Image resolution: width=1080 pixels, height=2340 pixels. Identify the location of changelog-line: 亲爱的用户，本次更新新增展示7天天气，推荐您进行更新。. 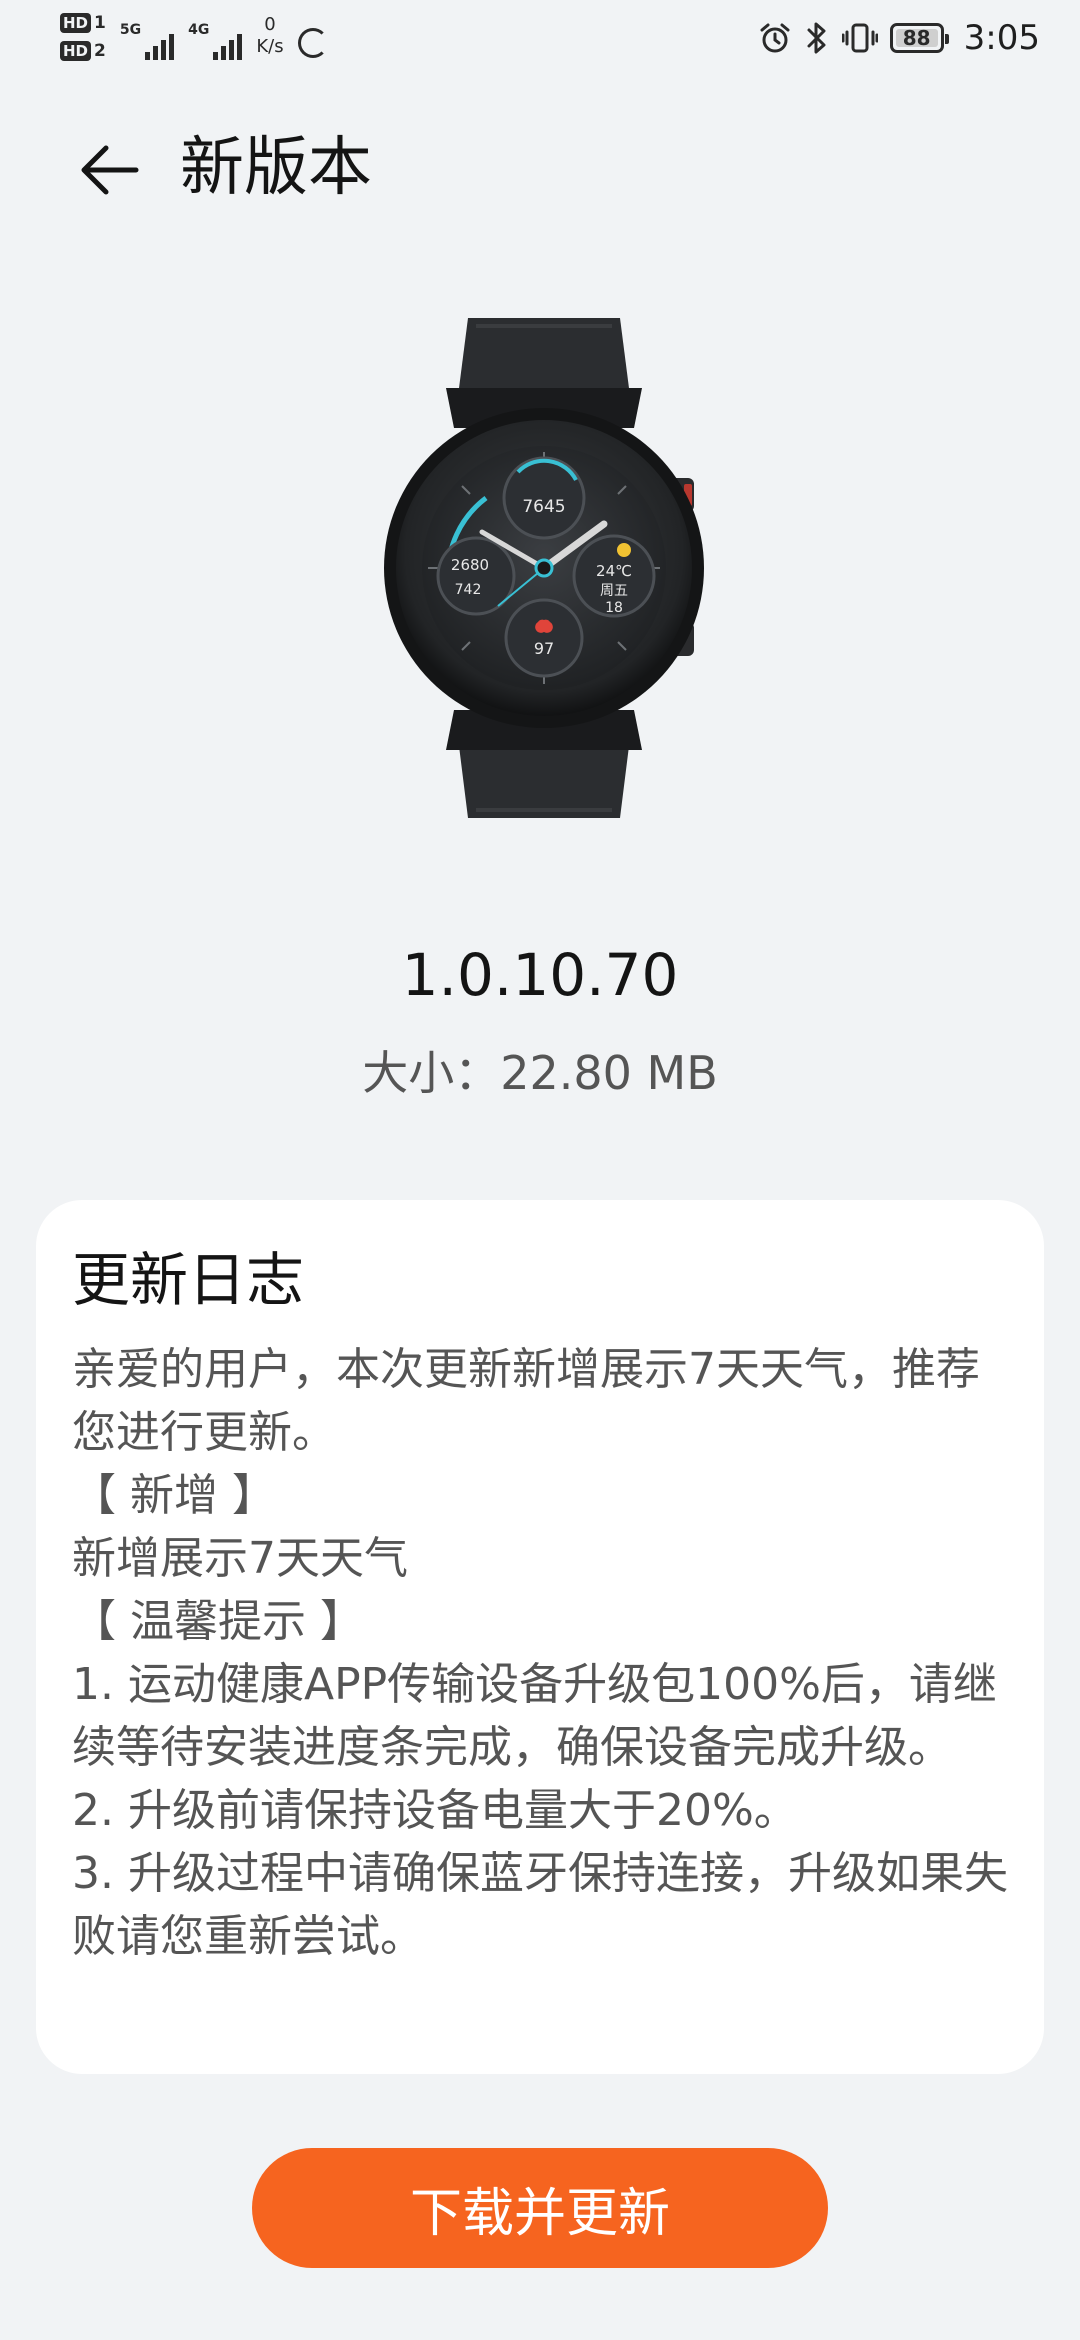
(526, 1401).